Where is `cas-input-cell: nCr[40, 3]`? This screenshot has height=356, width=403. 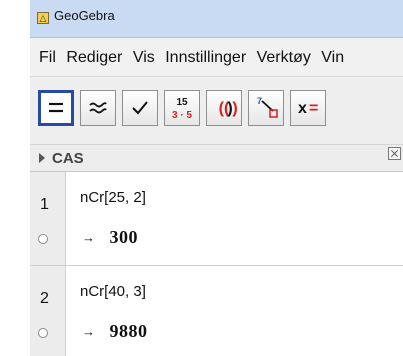 cas-input-cell: nCr[40, 3] is located at coordinates (113, 291).